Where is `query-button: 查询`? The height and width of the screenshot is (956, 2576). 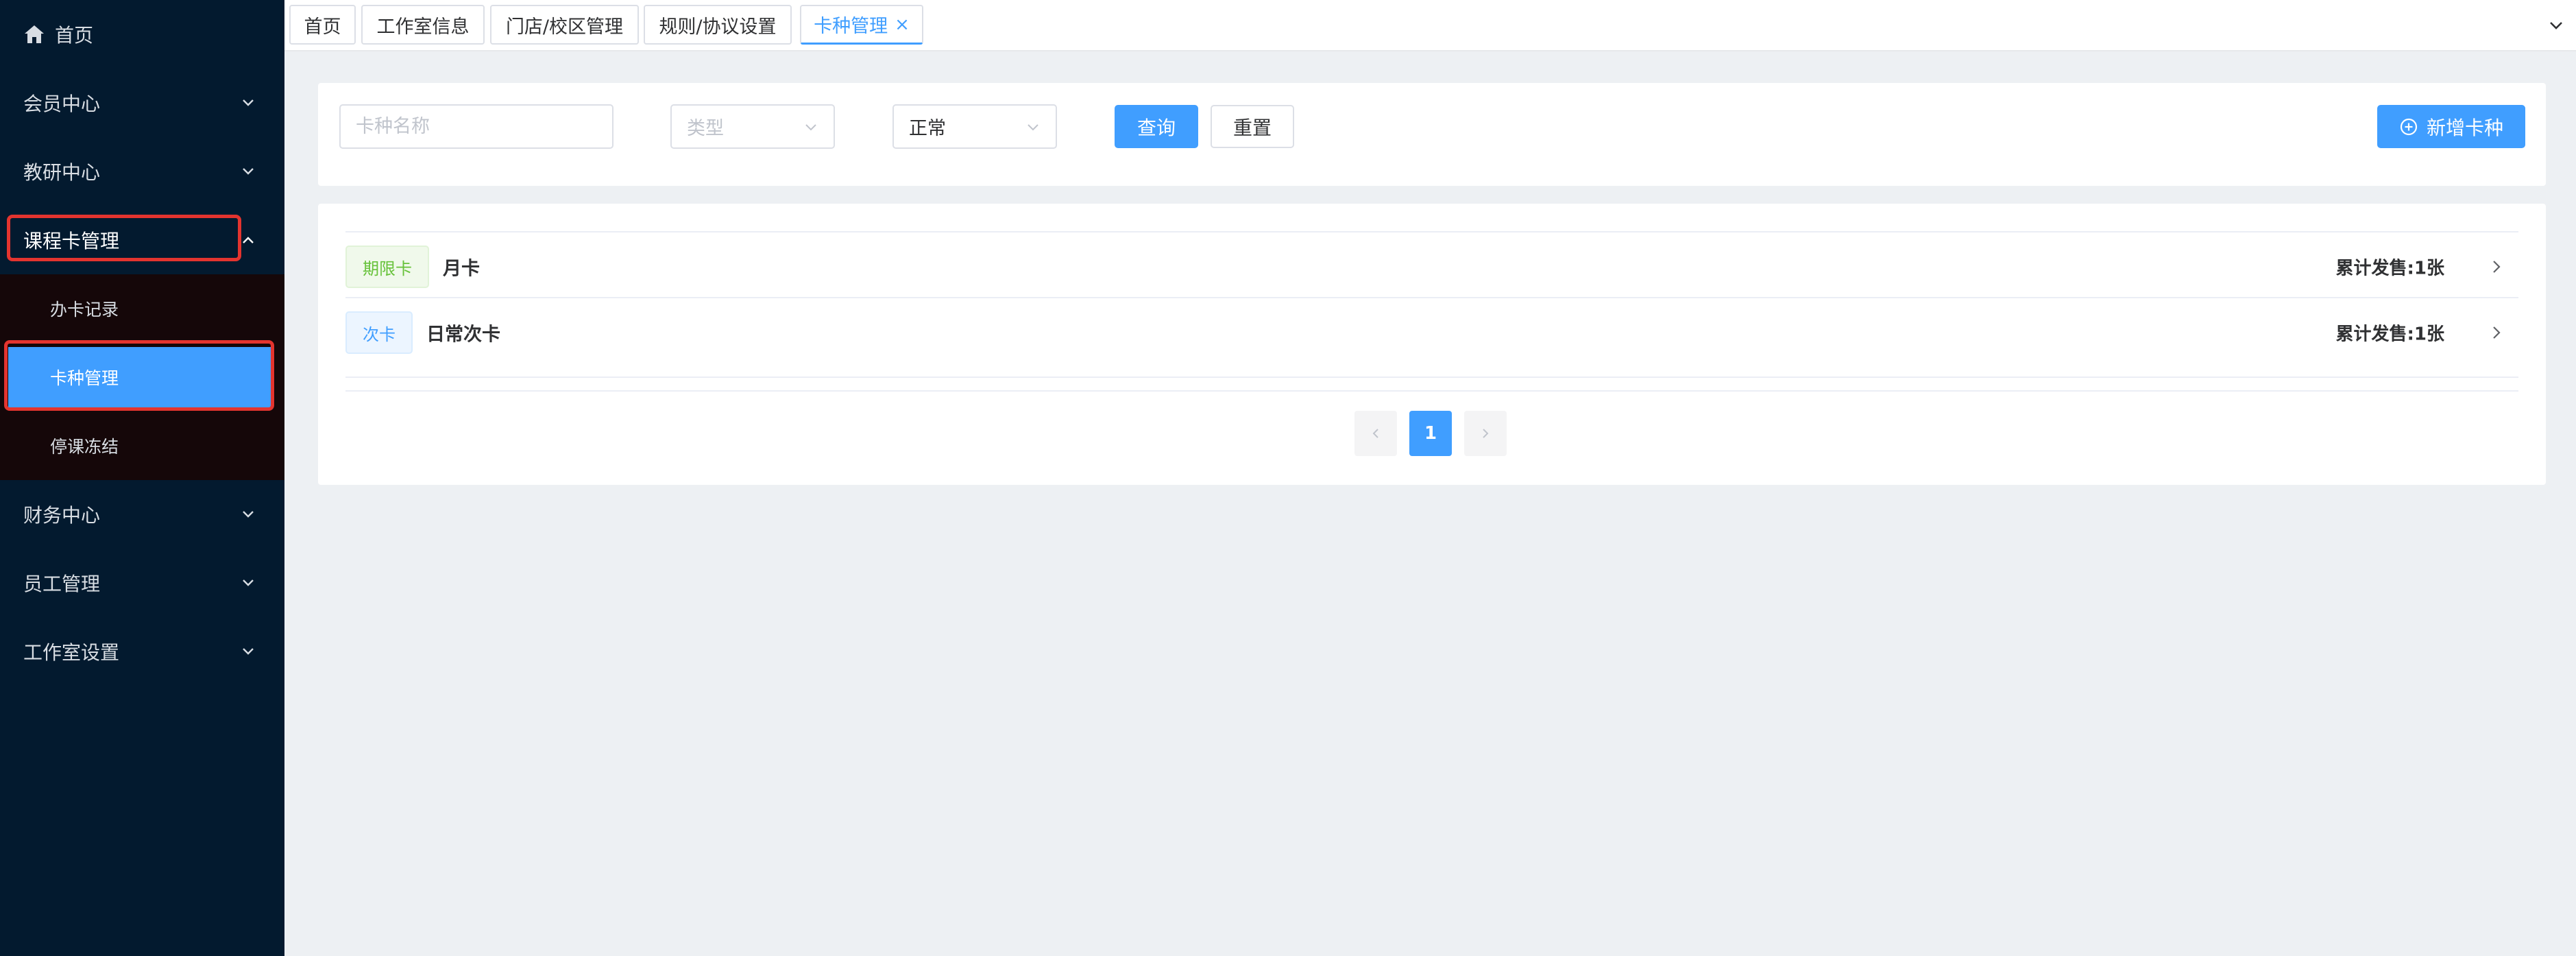
query-button: 查询 is located at coordinates (1156, 126).